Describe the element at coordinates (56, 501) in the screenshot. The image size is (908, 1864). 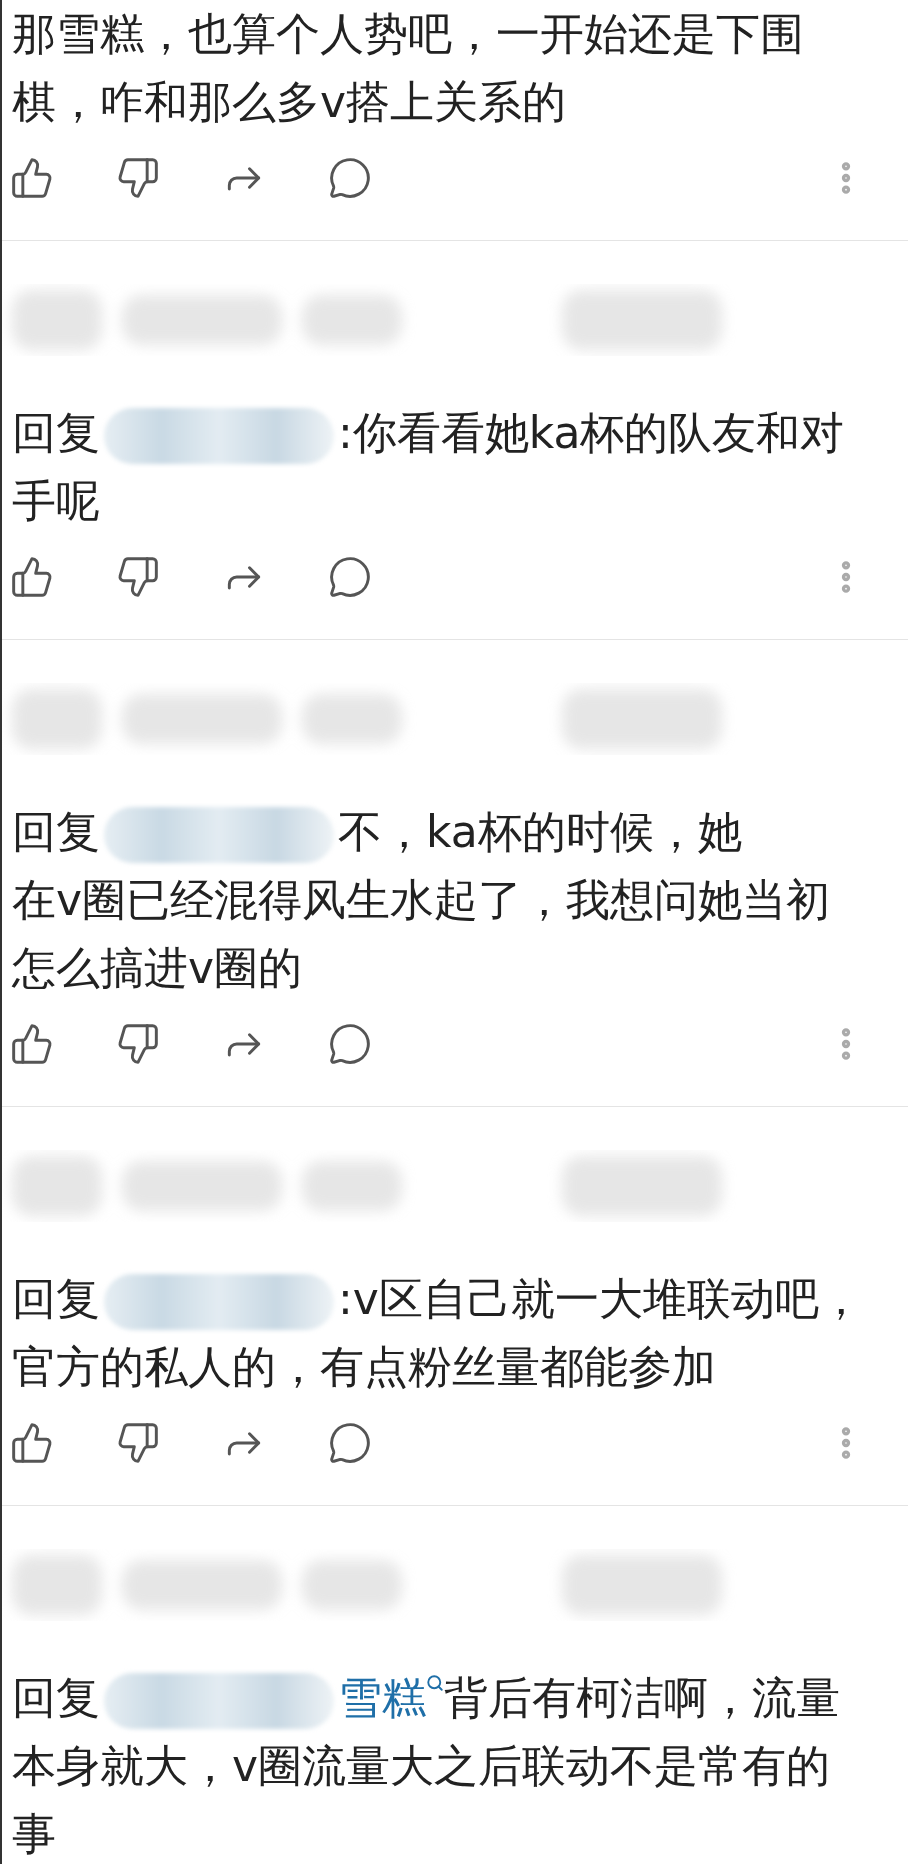
I see `comment-text: 手呢` at that location.